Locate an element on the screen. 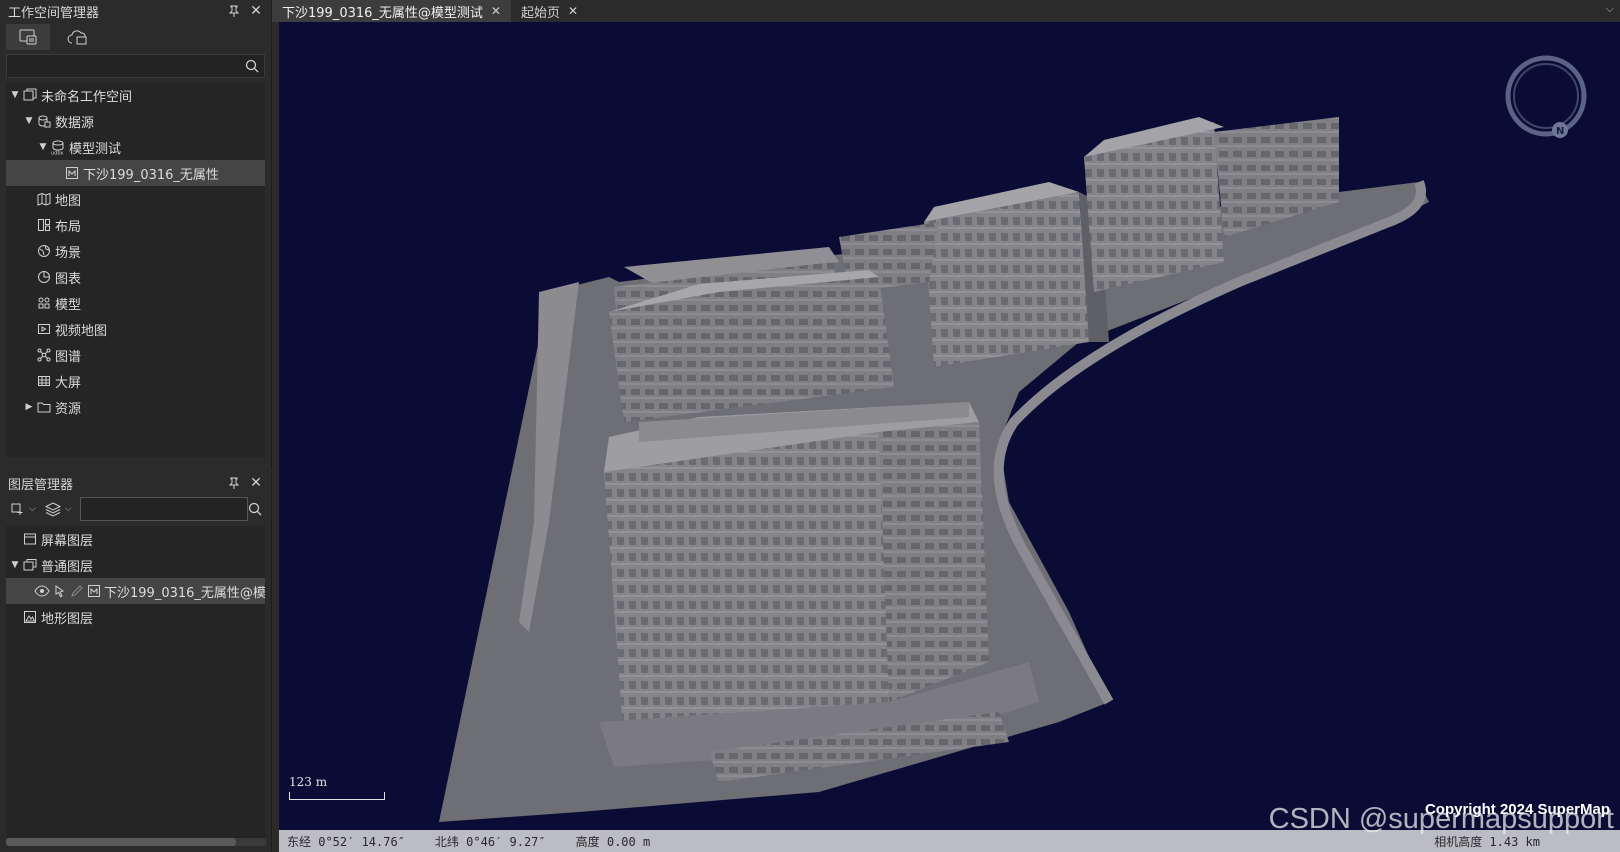  layer-item-model-layer: 下沙199_0316_无属性@模型测试 is located at coordinates (135, 591).